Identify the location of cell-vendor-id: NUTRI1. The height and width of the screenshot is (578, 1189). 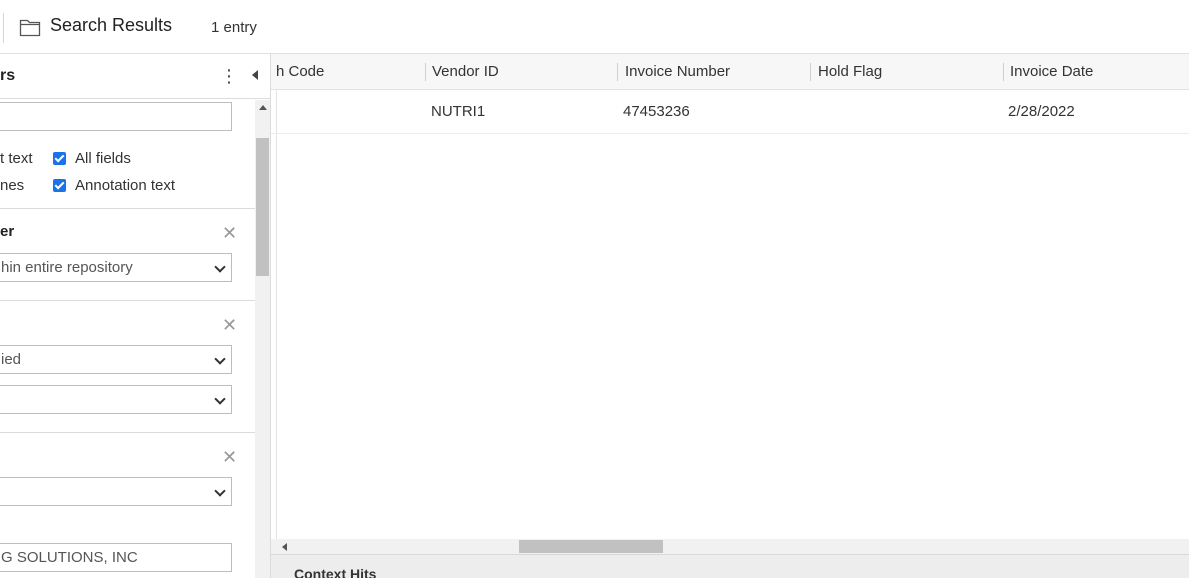
(458, 111).